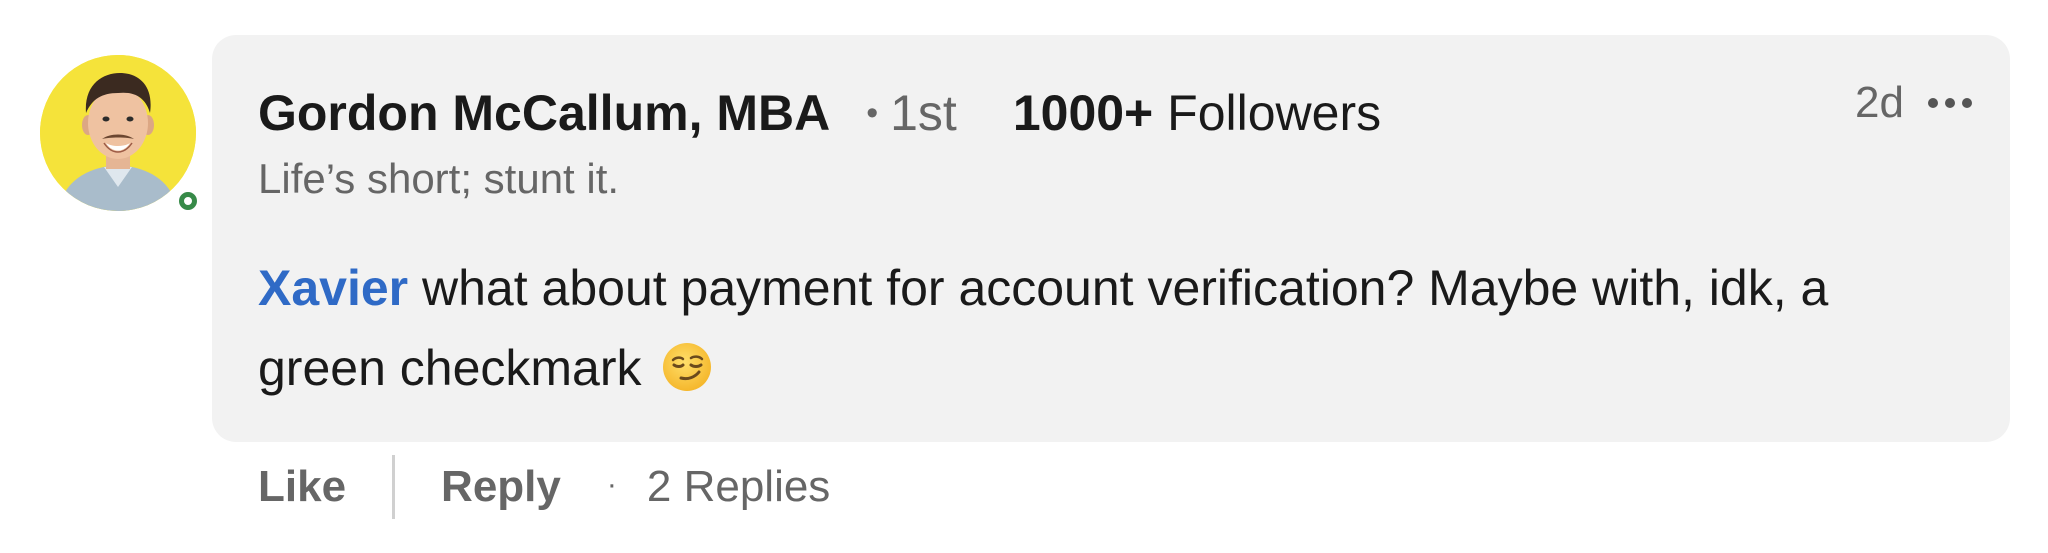 The image size is (2048, 553). Describe the element at coordinates (333, 288) in the screenshot. I see `mention-link: Xavier` at that location.